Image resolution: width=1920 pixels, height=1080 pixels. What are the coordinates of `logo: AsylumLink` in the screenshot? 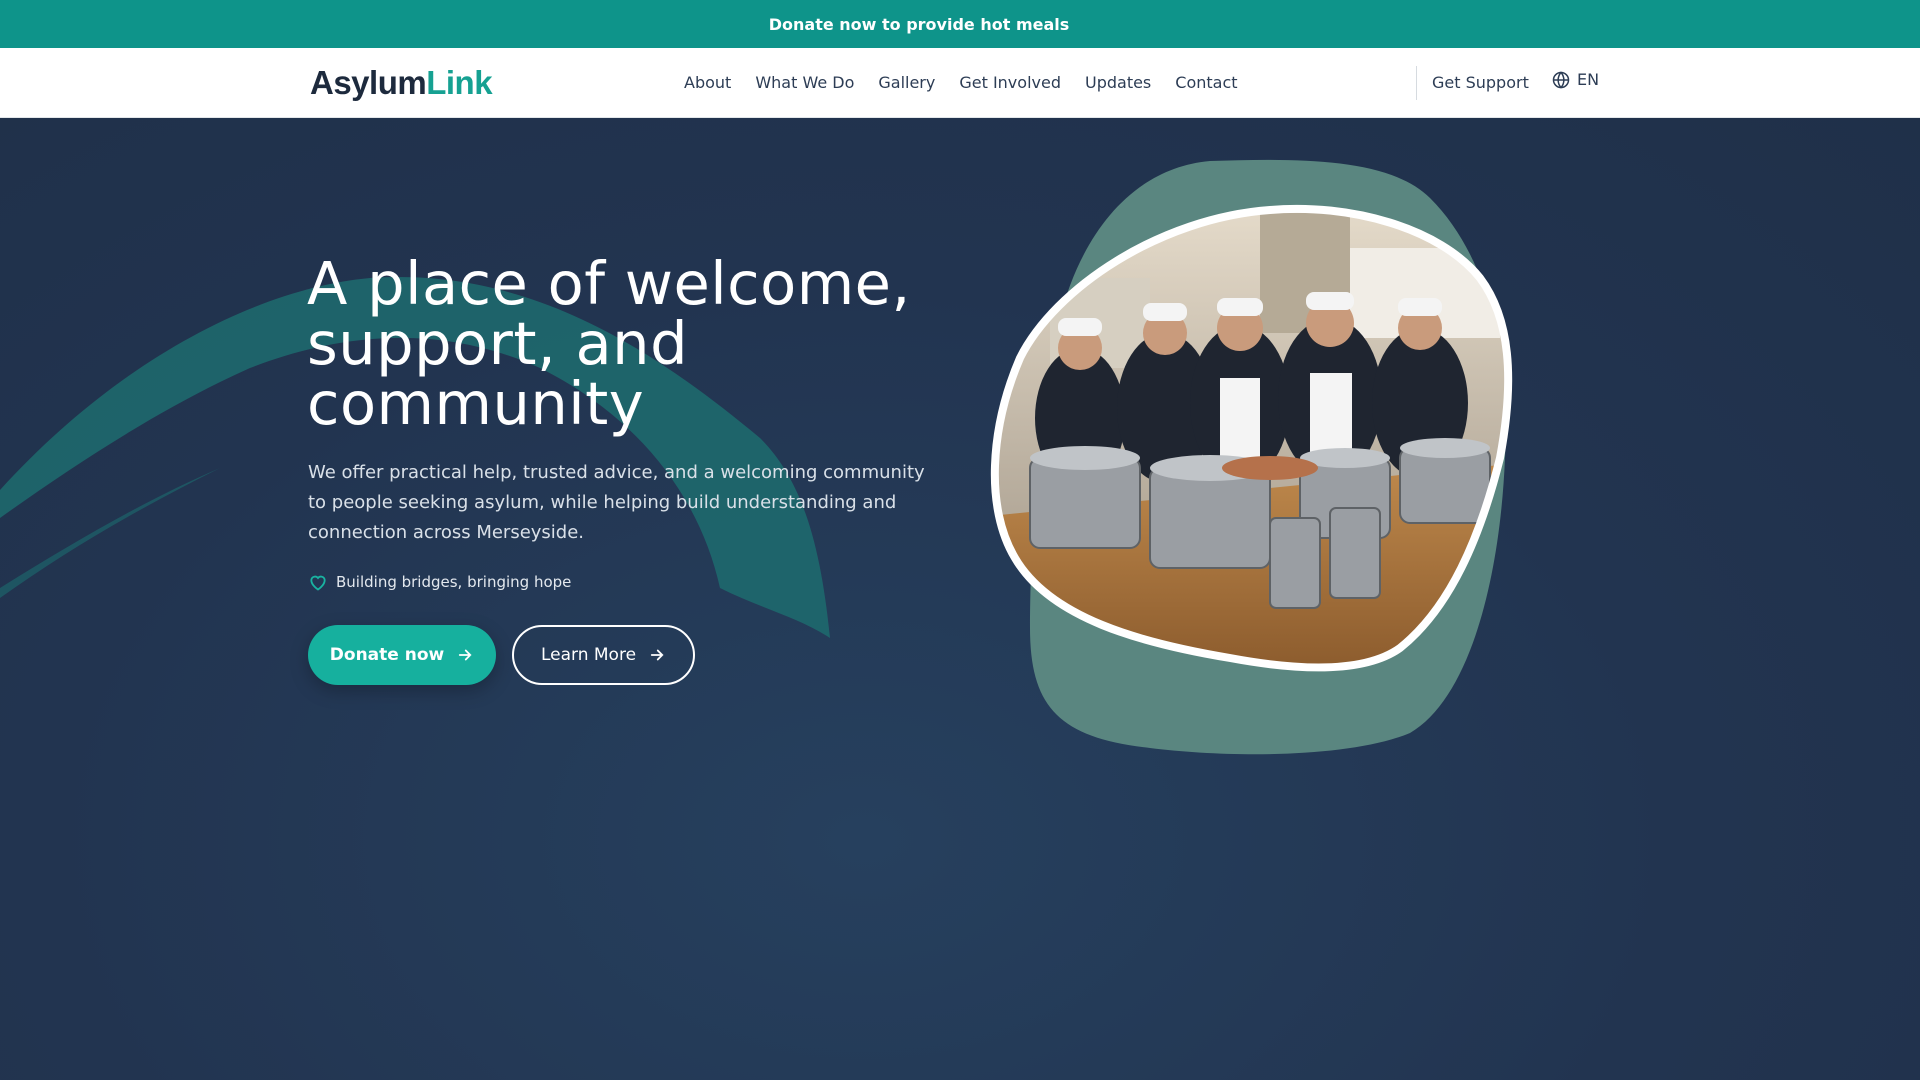 It's located at (401, 83).